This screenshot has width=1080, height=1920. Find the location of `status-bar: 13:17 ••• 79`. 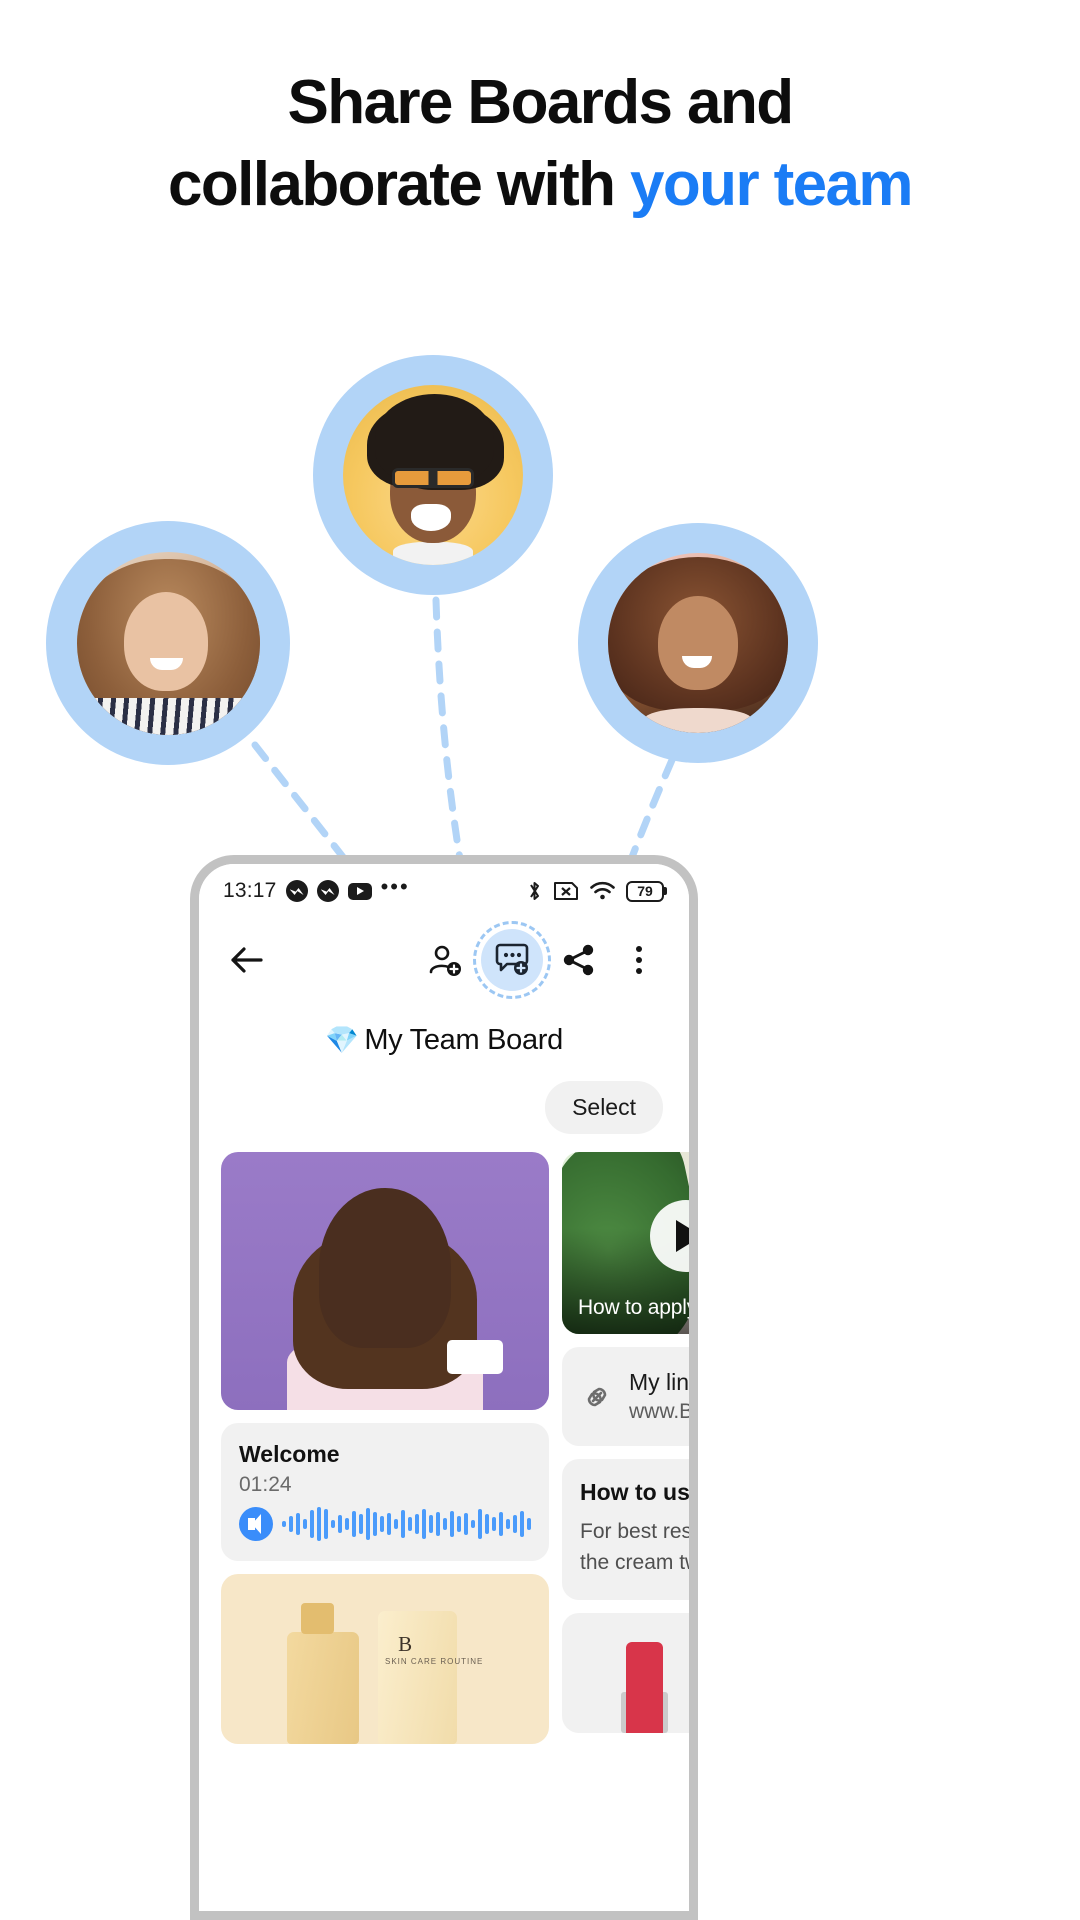

status-bar: 13:17 ••• 79 is located at coordinates (444, 891).